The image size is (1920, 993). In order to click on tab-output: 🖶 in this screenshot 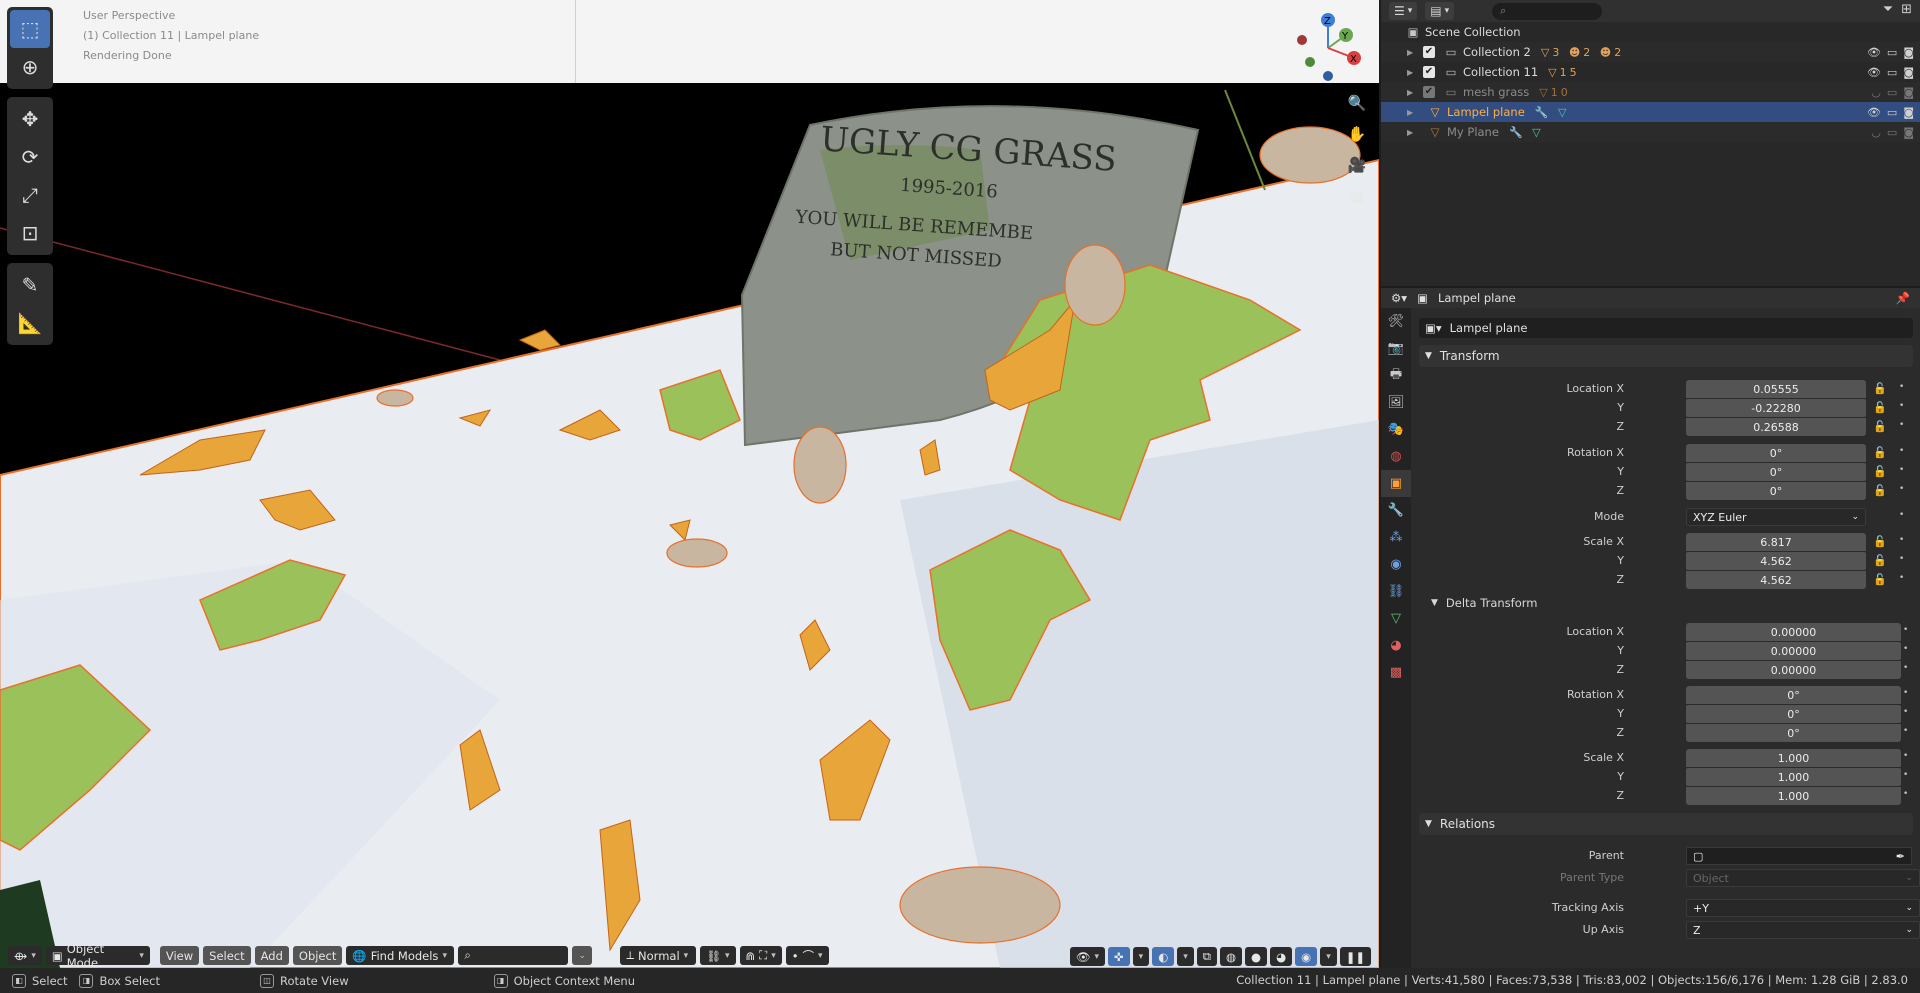, I will do `click(1396, 375)`.